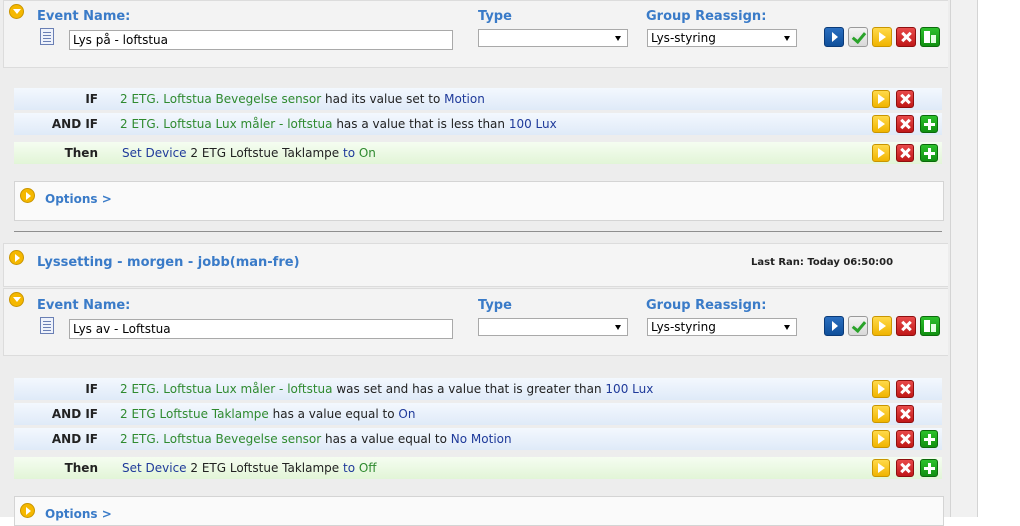 The width and height of the screenshot is (1020, 526). What do you see at coordinates (261, 329) in the screenshot?
I see `event-name-input: Lys av - Loftstua` at bounding box center [261, 329].